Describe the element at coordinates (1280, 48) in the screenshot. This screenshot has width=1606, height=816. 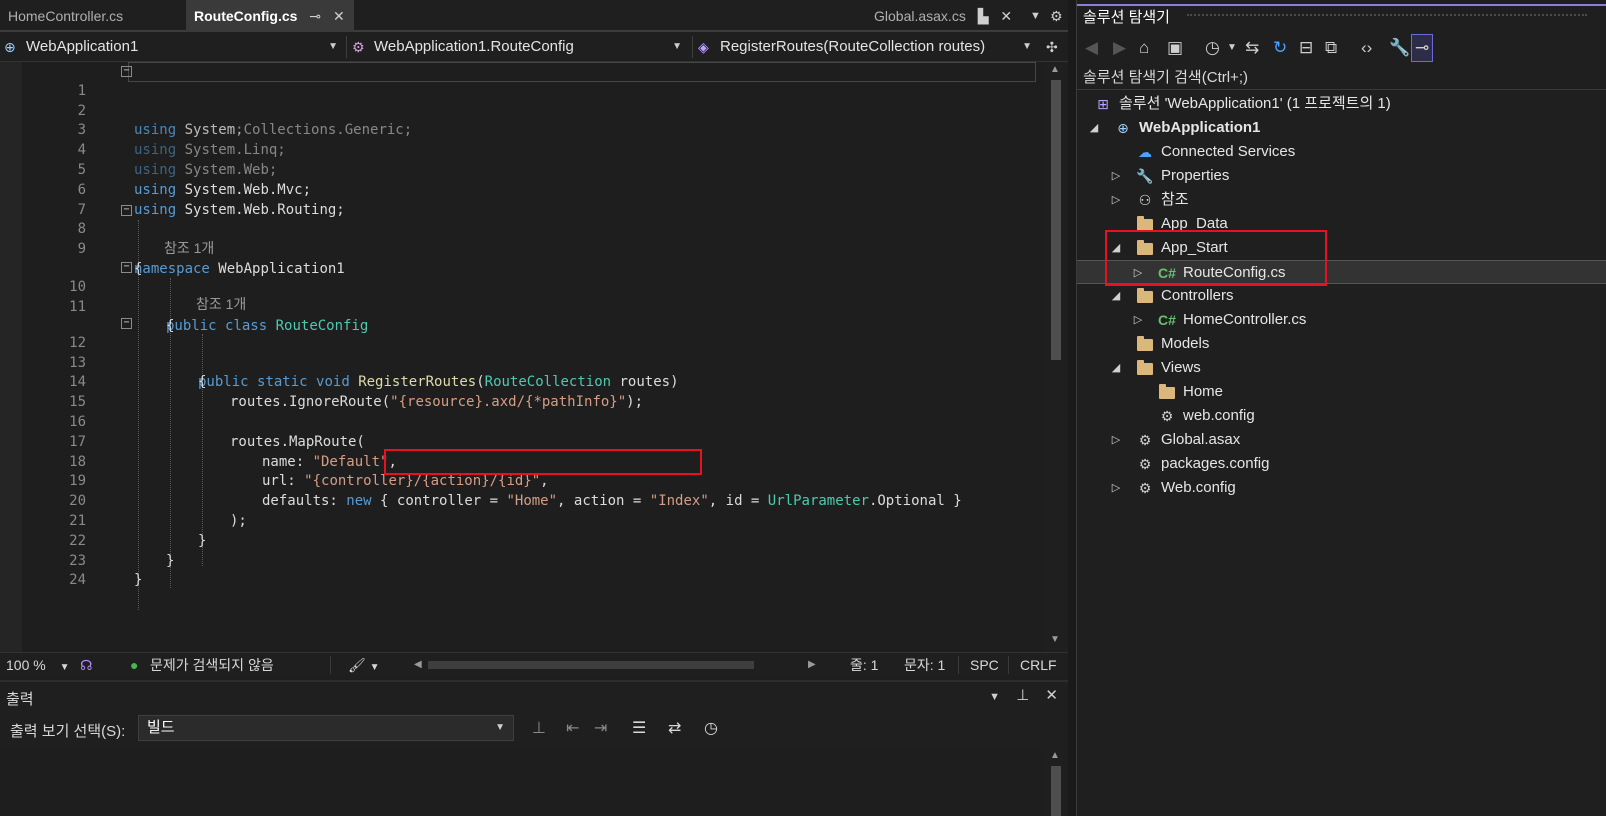
I see `refresh-icon: ↻` at that location.